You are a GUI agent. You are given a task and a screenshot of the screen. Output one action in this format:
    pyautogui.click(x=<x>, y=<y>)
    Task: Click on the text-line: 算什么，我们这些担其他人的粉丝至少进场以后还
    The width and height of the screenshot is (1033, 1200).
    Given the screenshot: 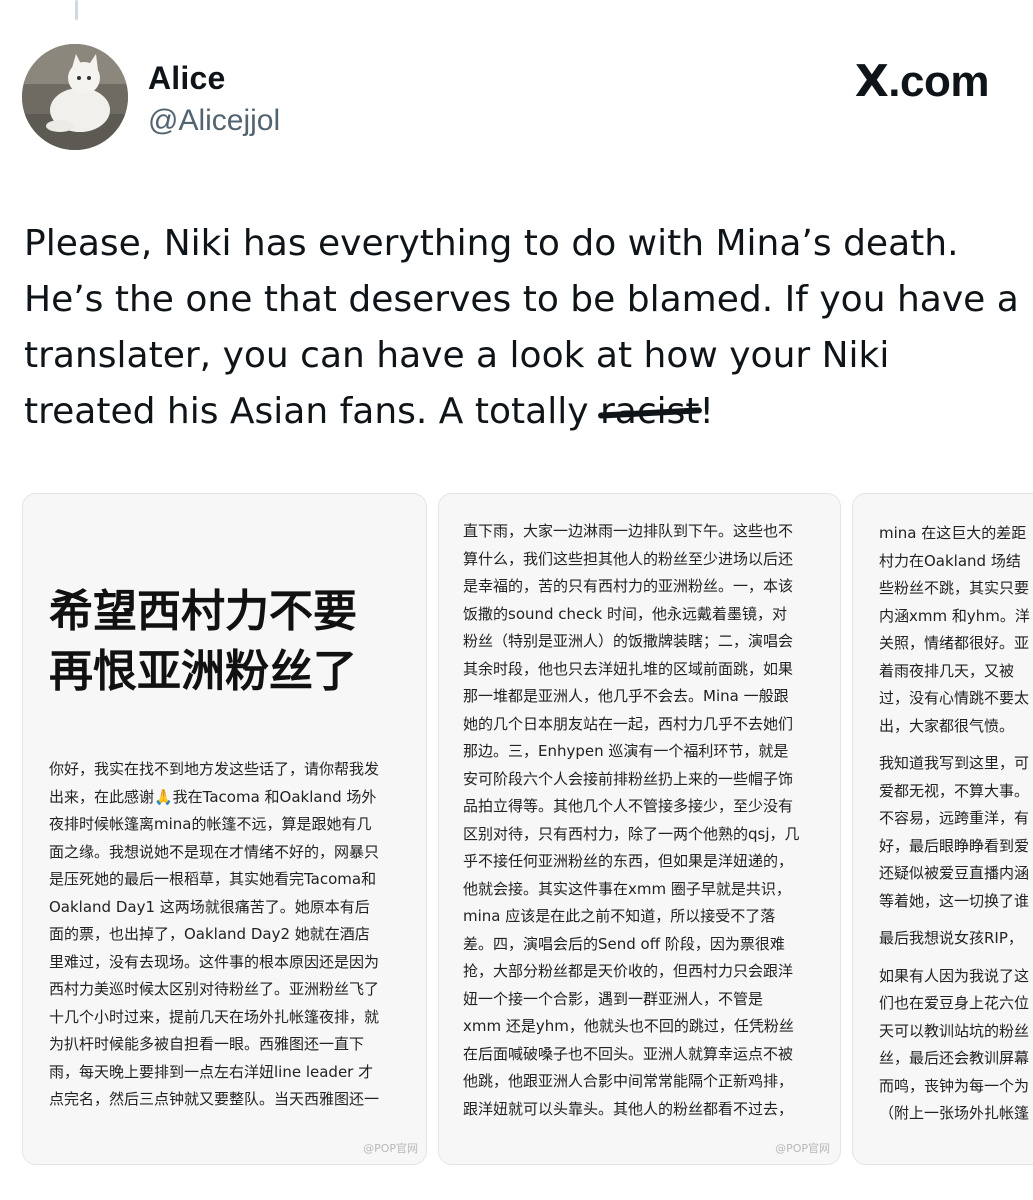 What is the action you would take?
    pyautogui.click(x=628, y=558)
    